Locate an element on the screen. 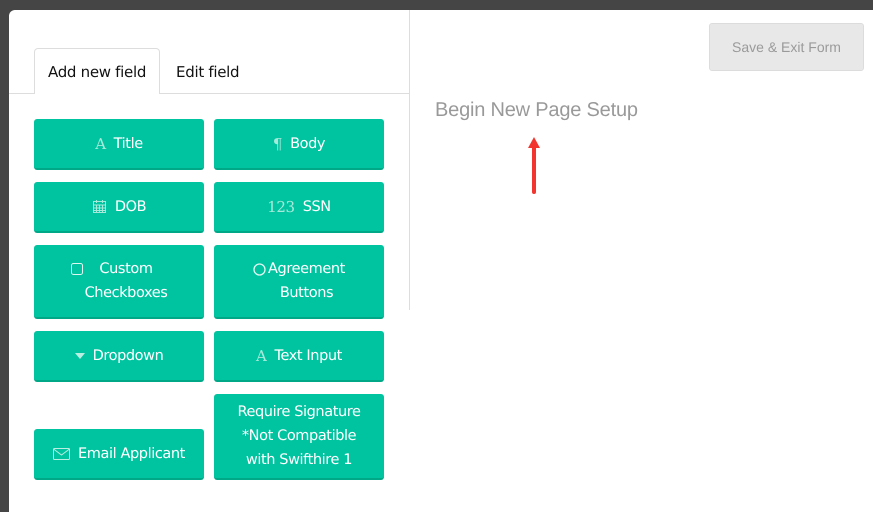  field-button: 123 SSN is located at coordinates (299, 207).